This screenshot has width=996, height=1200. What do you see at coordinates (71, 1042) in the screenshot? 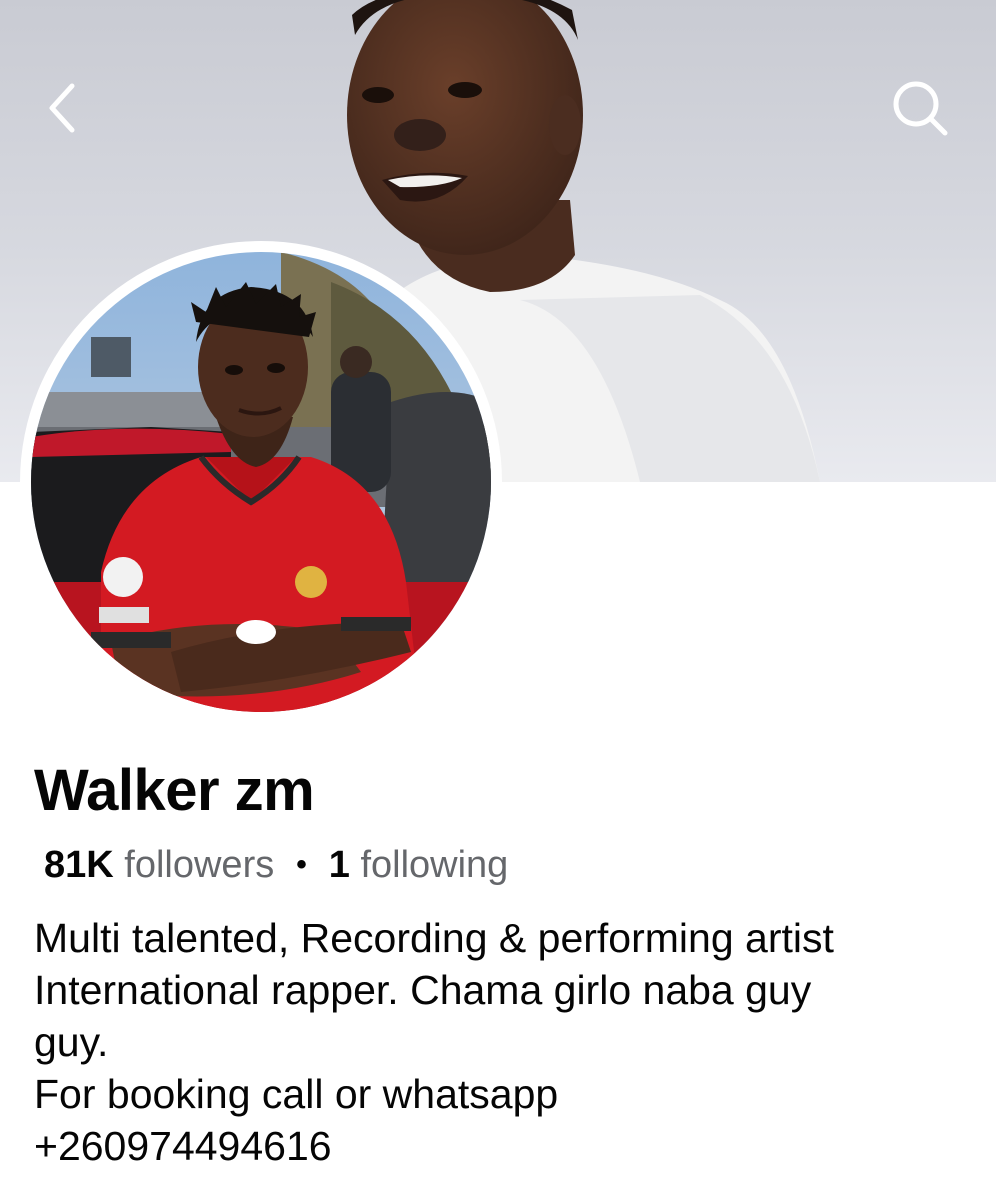
I see `bio-line: guy.` at bounding box center [71, 1042].